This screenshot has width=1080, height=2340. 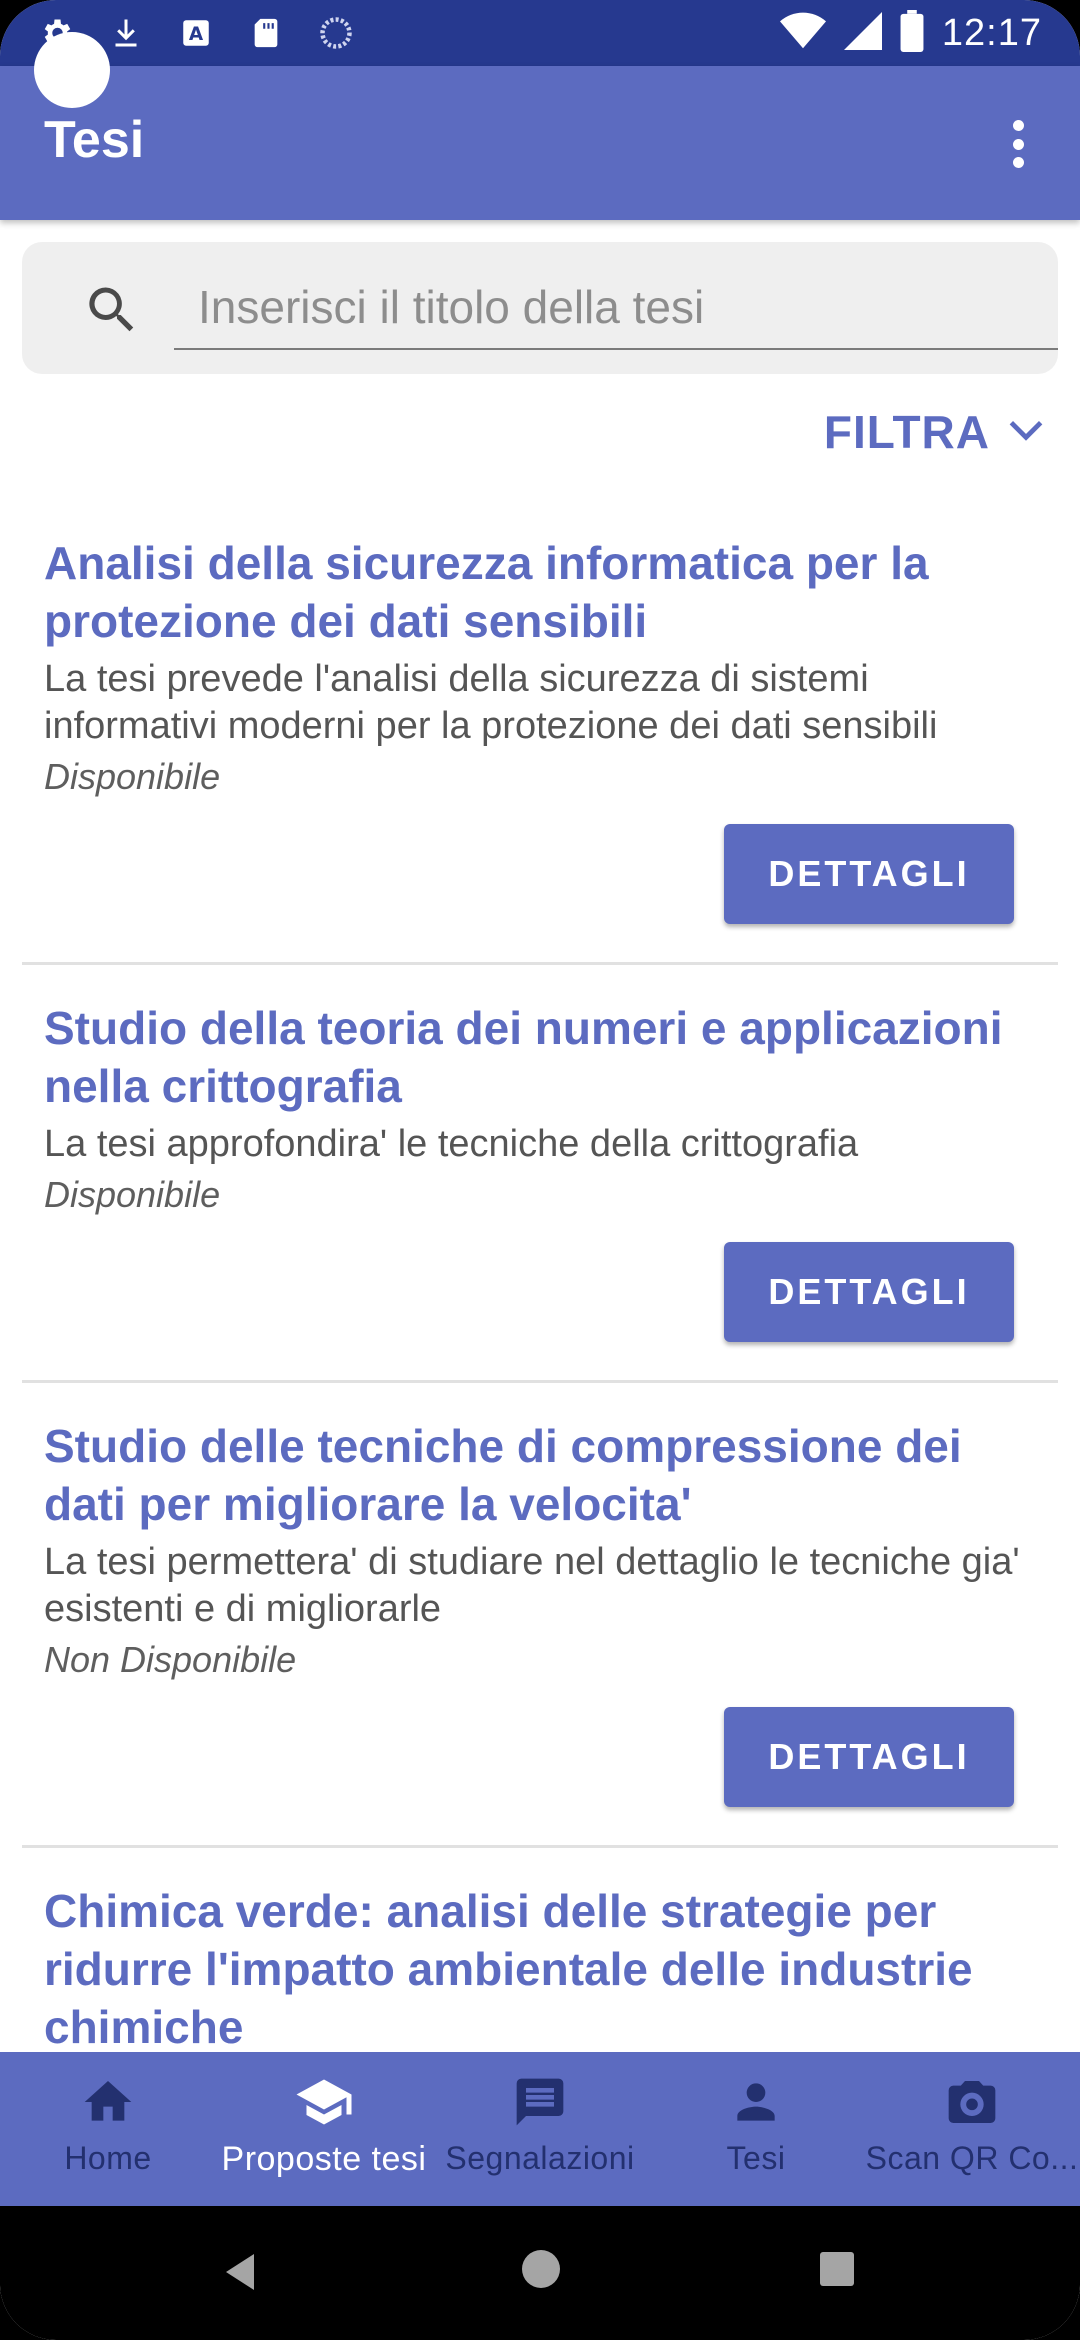 I want to click on app-bar: Tesi, so click(x=540, y=143).